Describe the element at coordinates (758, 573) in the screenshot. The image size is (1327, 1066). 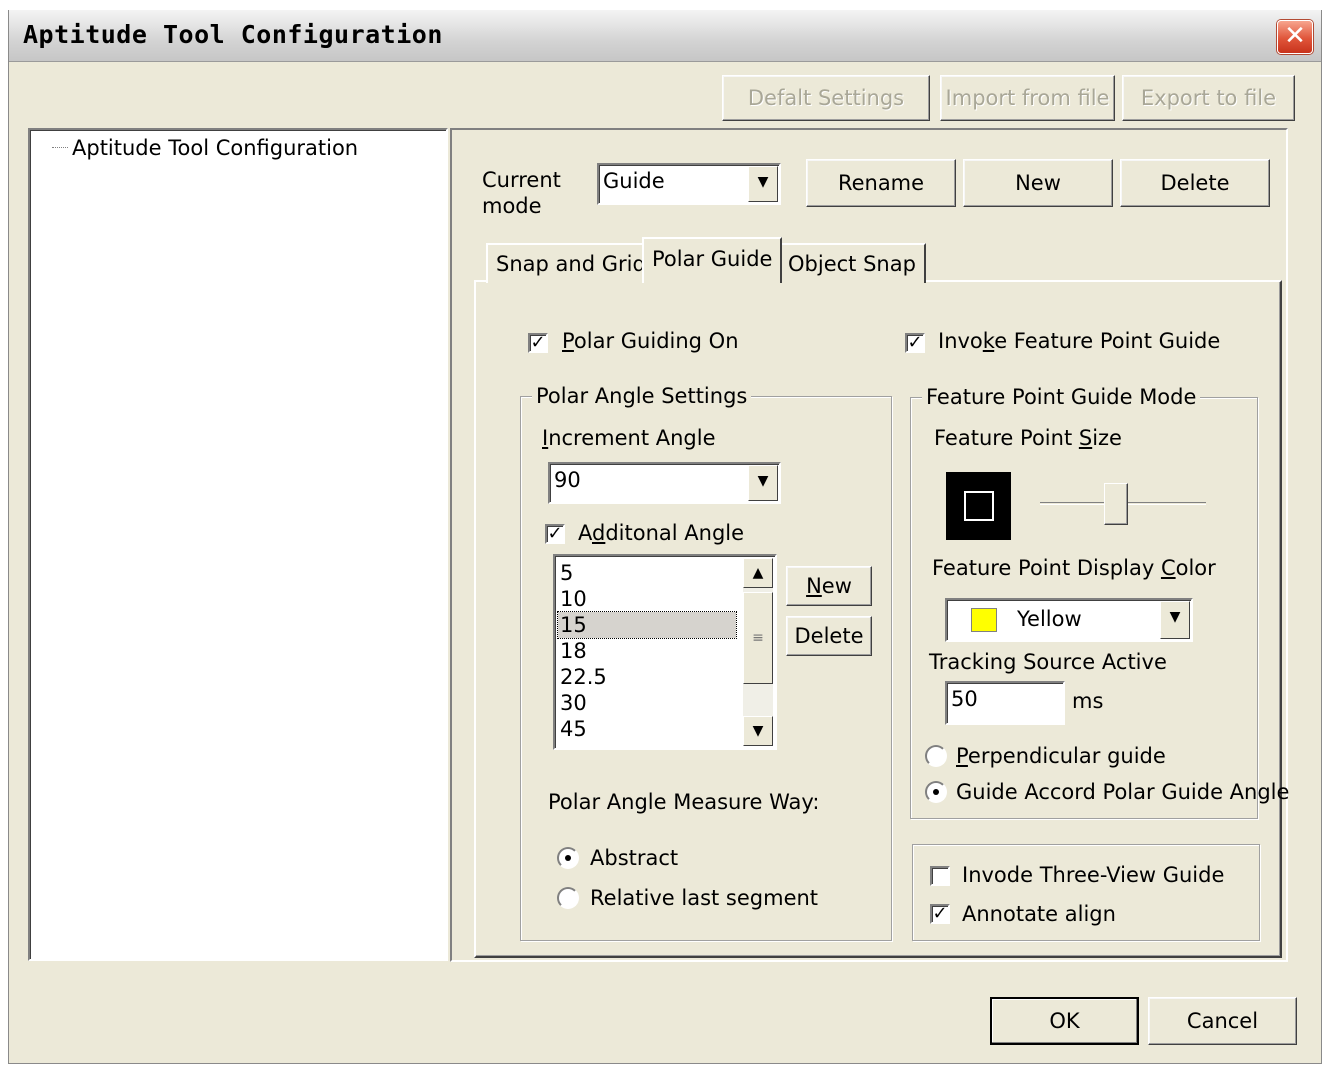
I see `chevron-up-icon: ▲` at that location.